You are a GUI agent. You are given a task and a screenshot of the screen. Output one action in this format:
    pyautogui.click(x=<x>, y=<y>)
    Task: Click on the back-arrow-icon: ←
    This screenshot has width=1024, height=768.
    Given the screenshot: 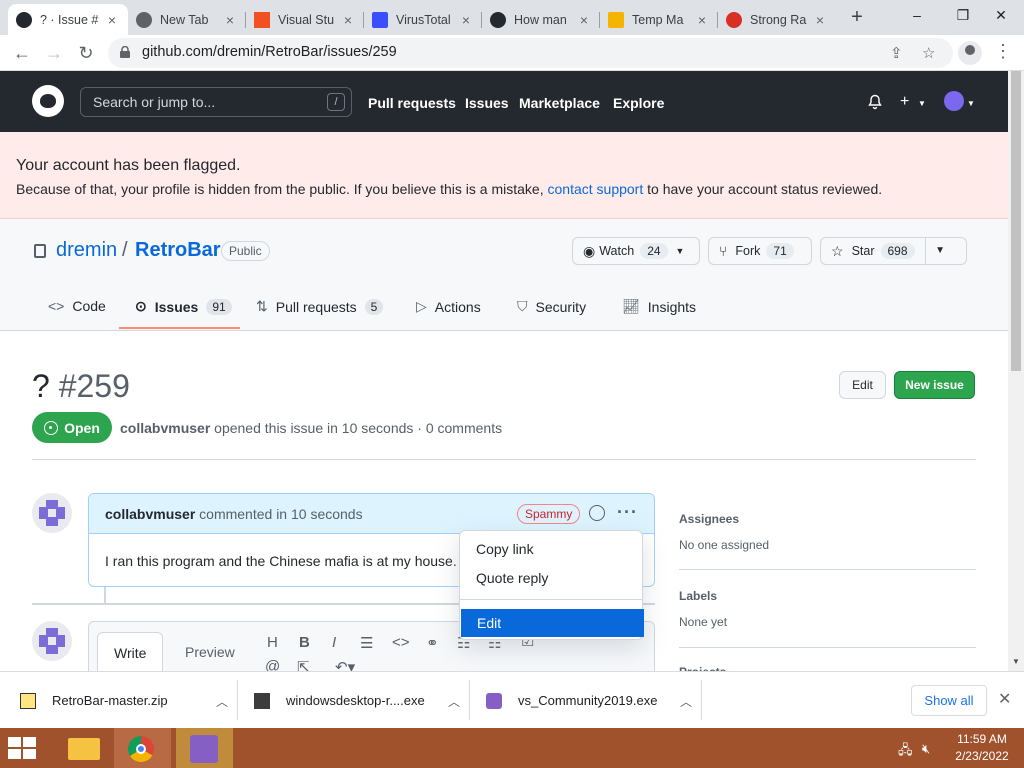 What is the action you would take?
    pyautogui.click(x=22, y=53)
    